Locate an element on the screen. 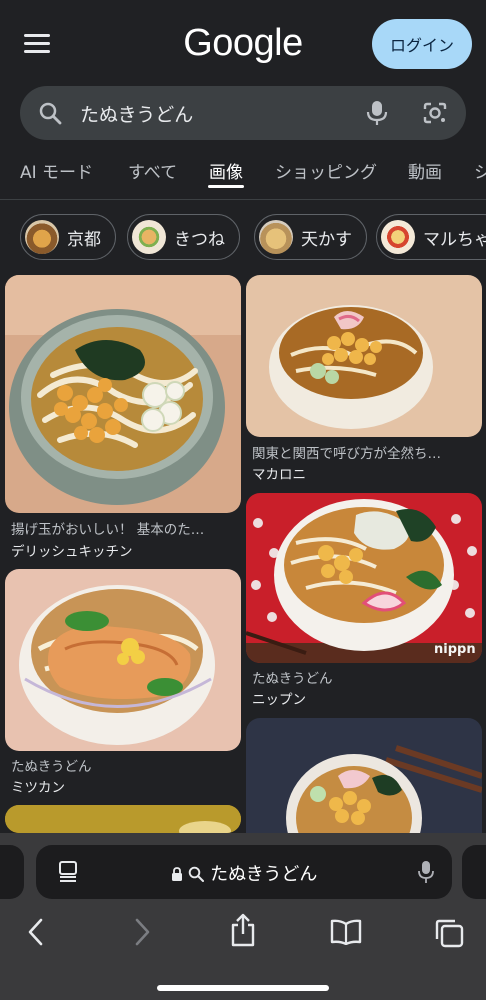 The width and height of the screenshot is (486, 1000). result-source: ミツカン is located at coordinates (38, 788).